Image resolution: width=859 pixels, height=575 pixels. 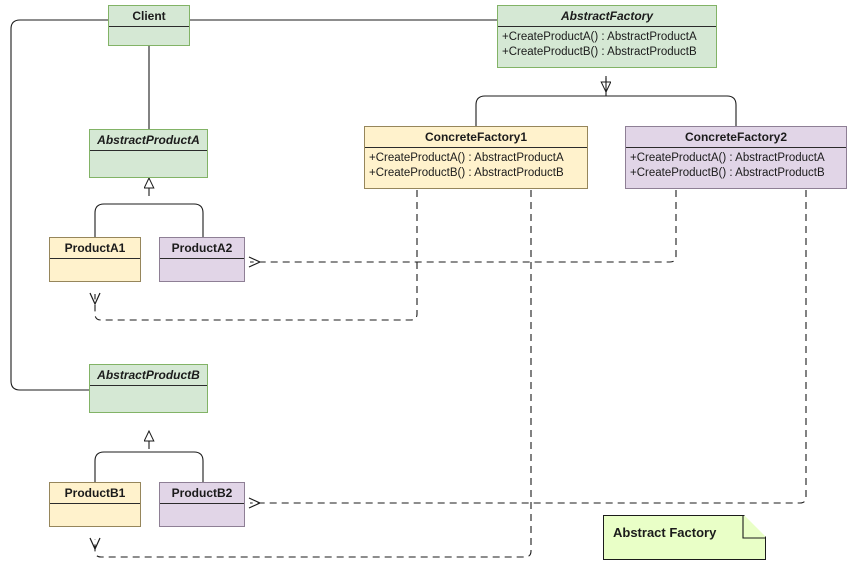 I want to click on class-members-producta1, so click(x=95, y=272).